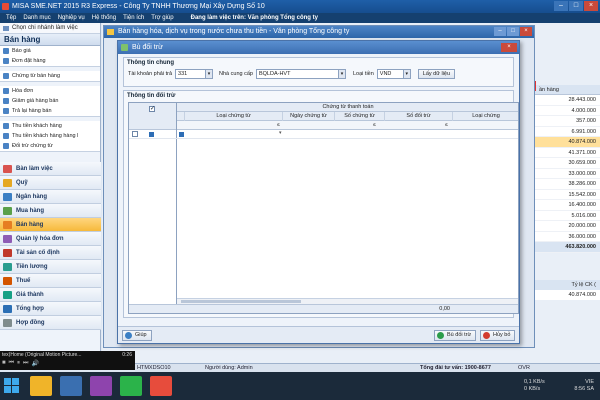 Image resolution: width=600 pixels, height=400 pixels. Describe the element at coordinates (513, 31) in the screenshot. I see `mid-maximize-button: □` at that location.